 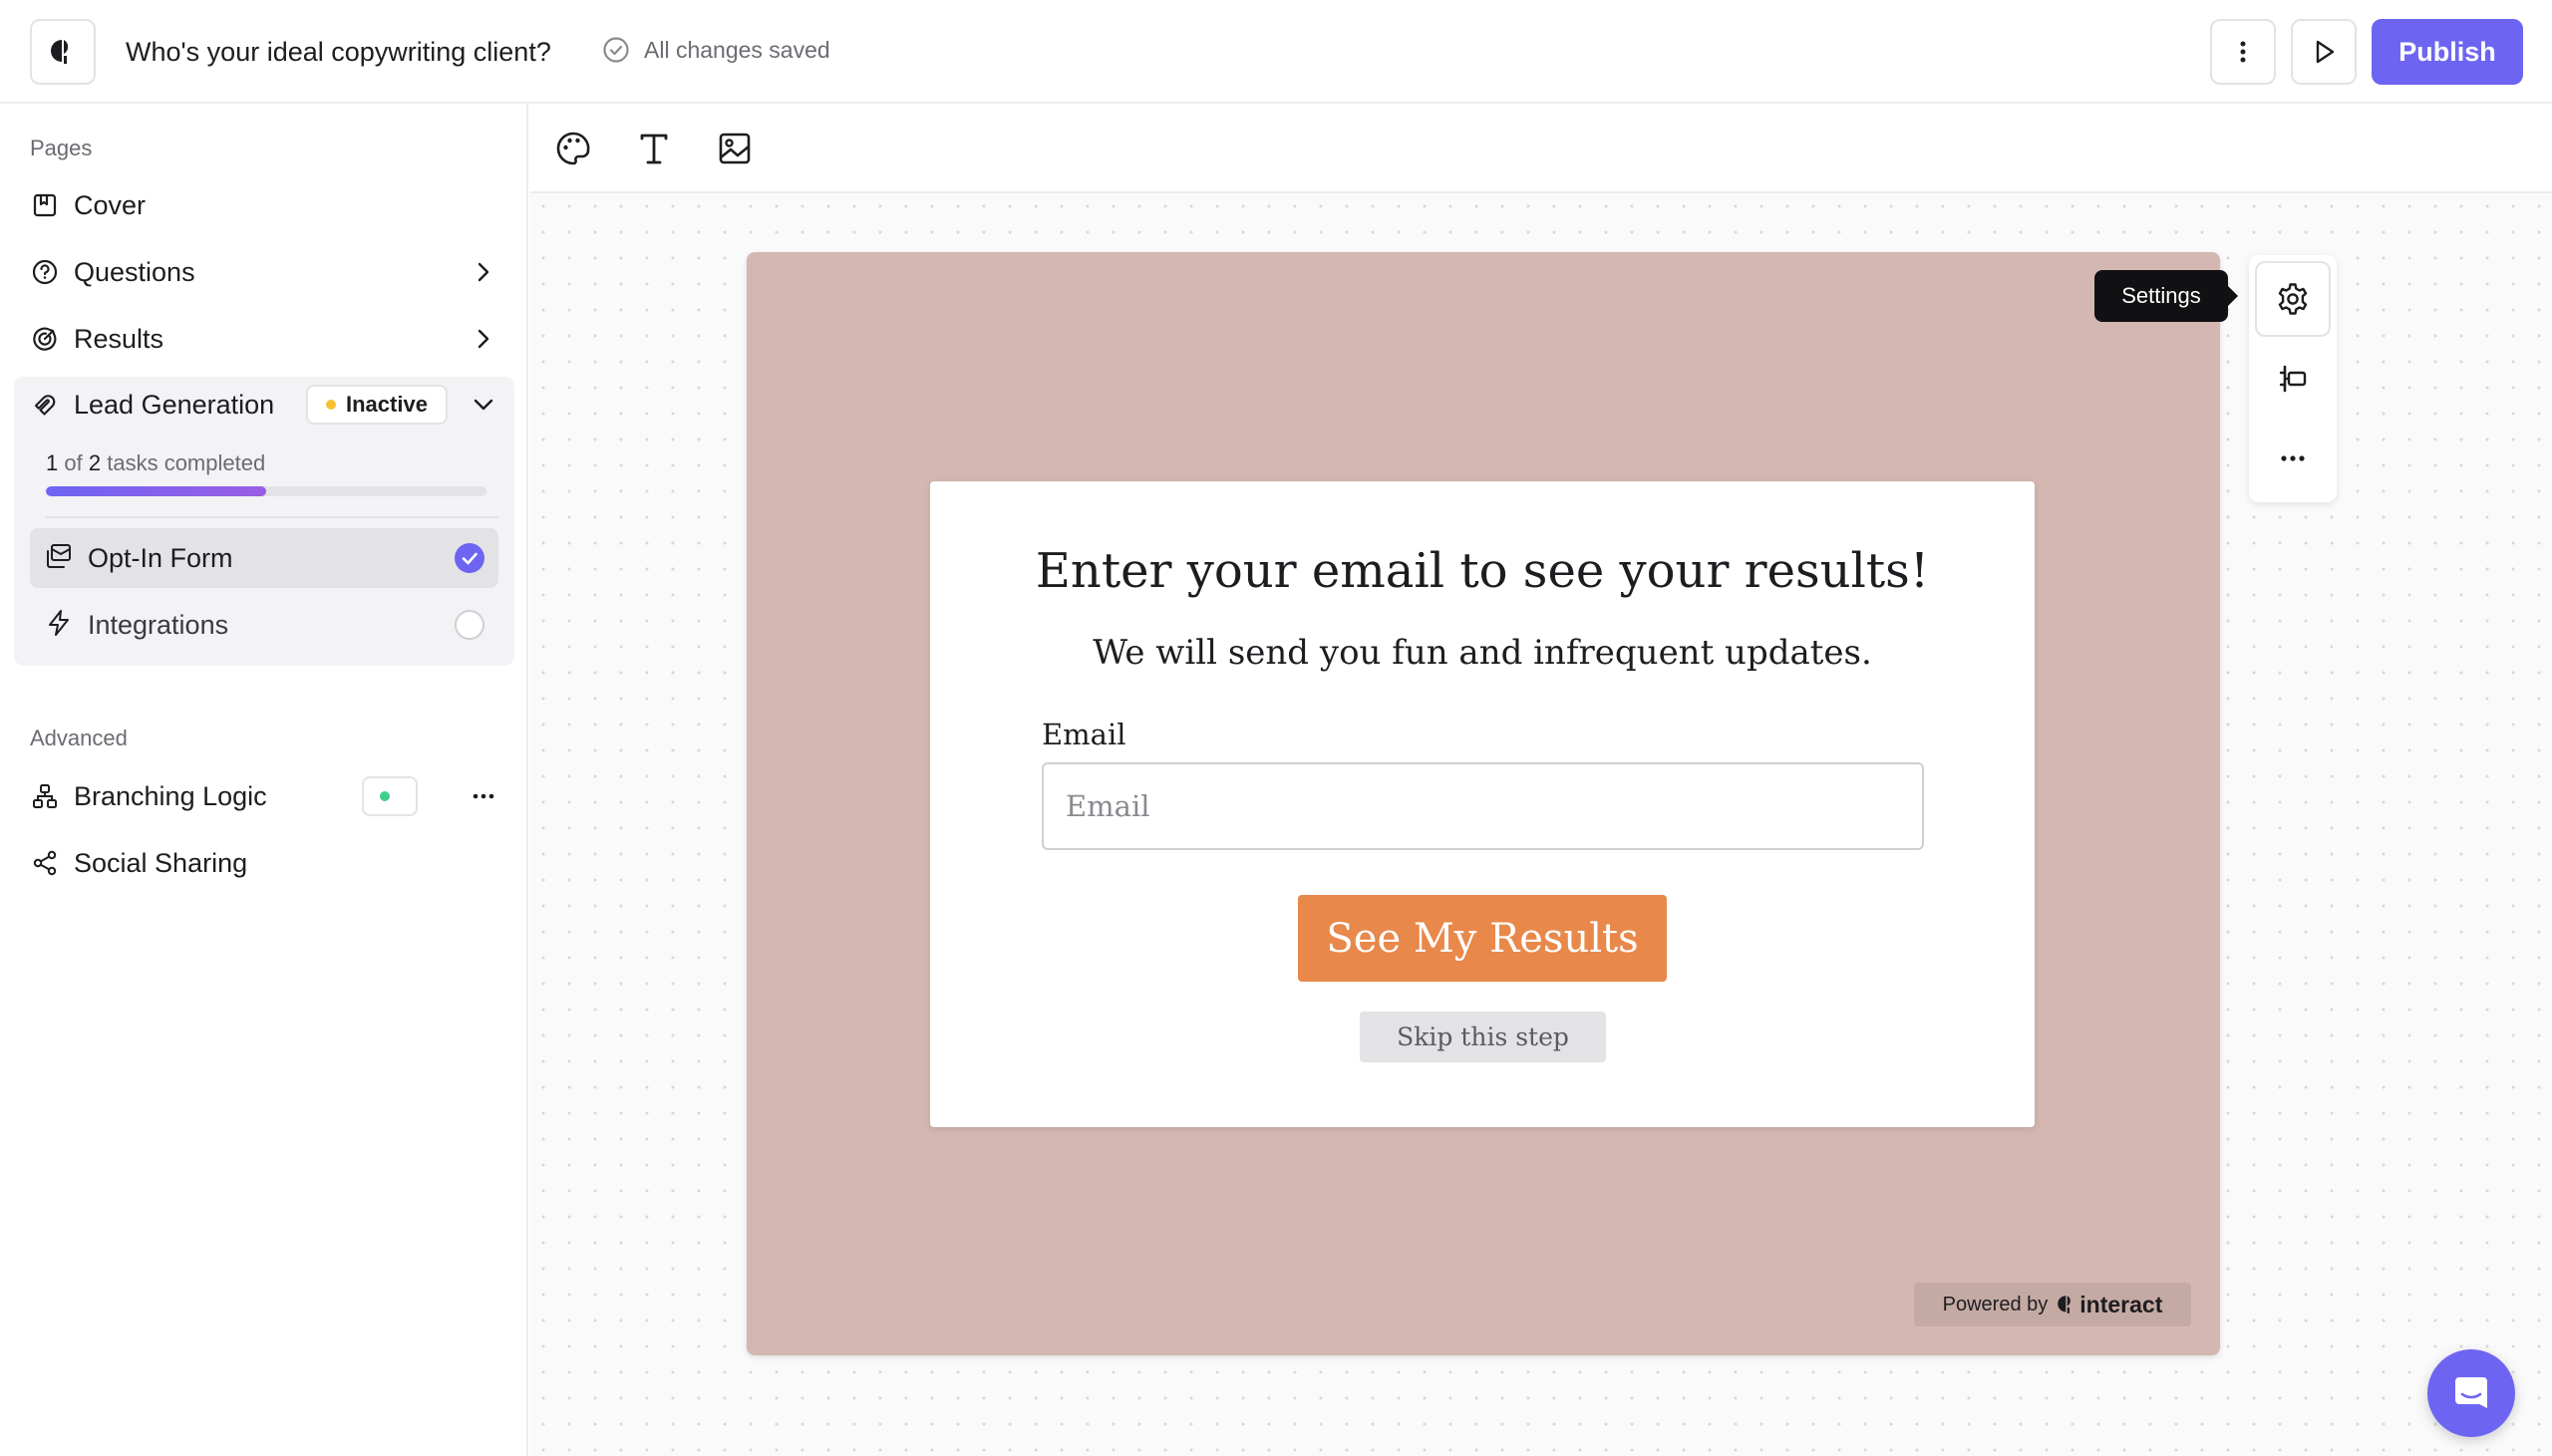 What do you see at coordinates (2121, 1304) in the screenshot?
I see `brand-name: interact` at bounding box center [2121, 1304].